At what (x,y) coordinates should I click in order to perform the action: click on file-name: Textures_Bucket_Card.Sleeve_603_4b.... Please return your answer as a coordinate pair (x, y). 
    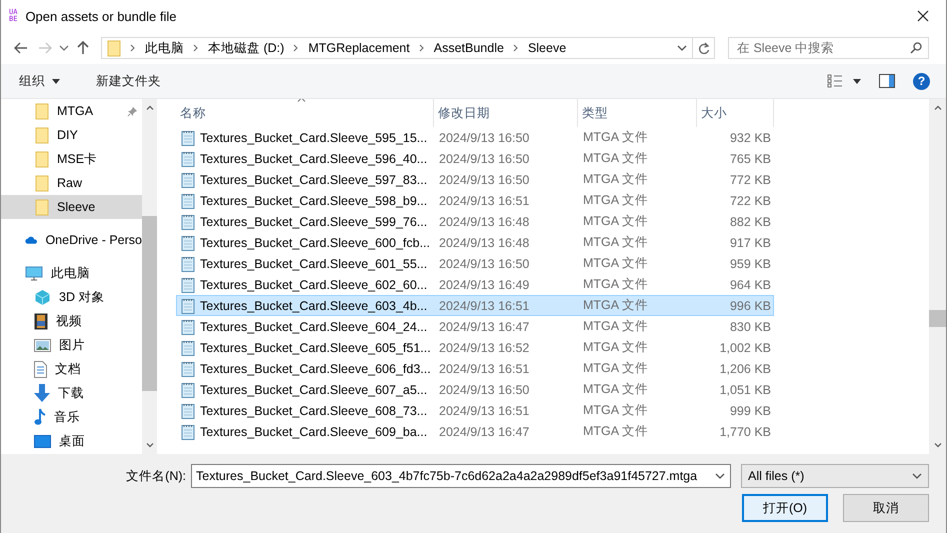
    Looking at the image, I should click on (314, 305).